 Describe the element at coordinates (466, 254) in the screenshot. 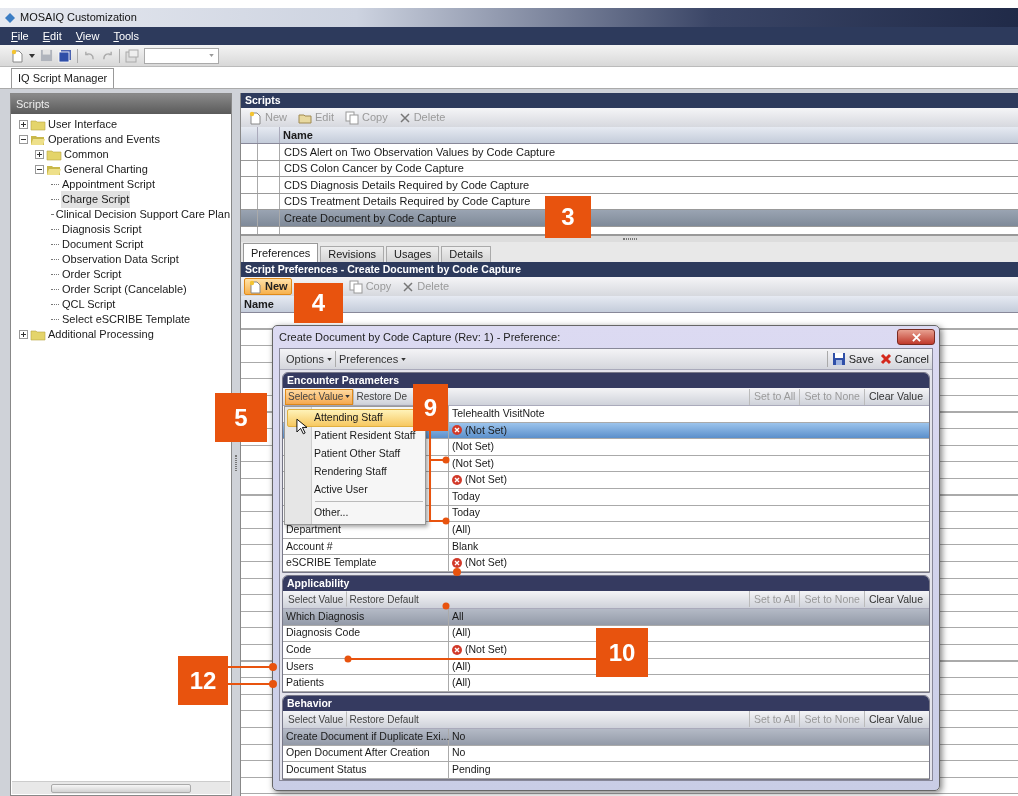

I see `tab: Details` at that location.